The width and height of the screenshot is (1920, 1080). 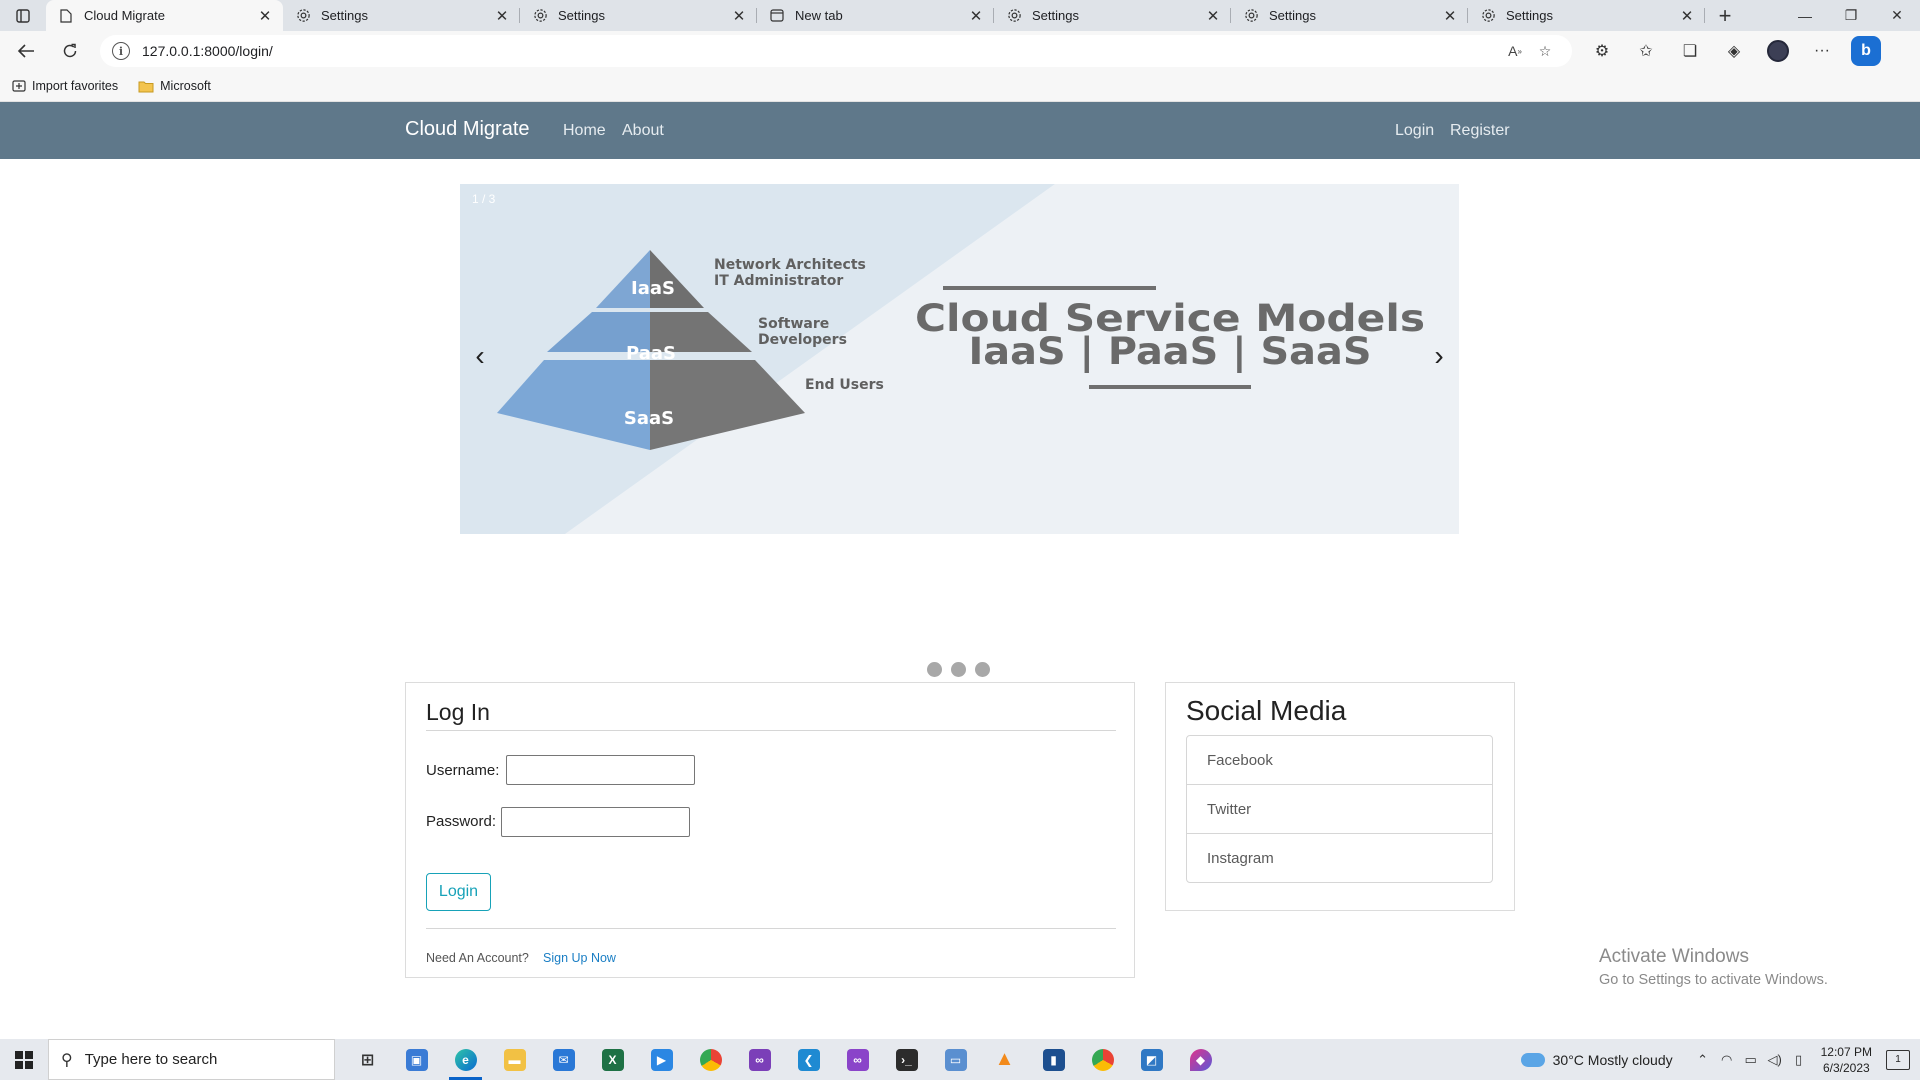 I want to click on folder-icon, so click(x=146, y=86).